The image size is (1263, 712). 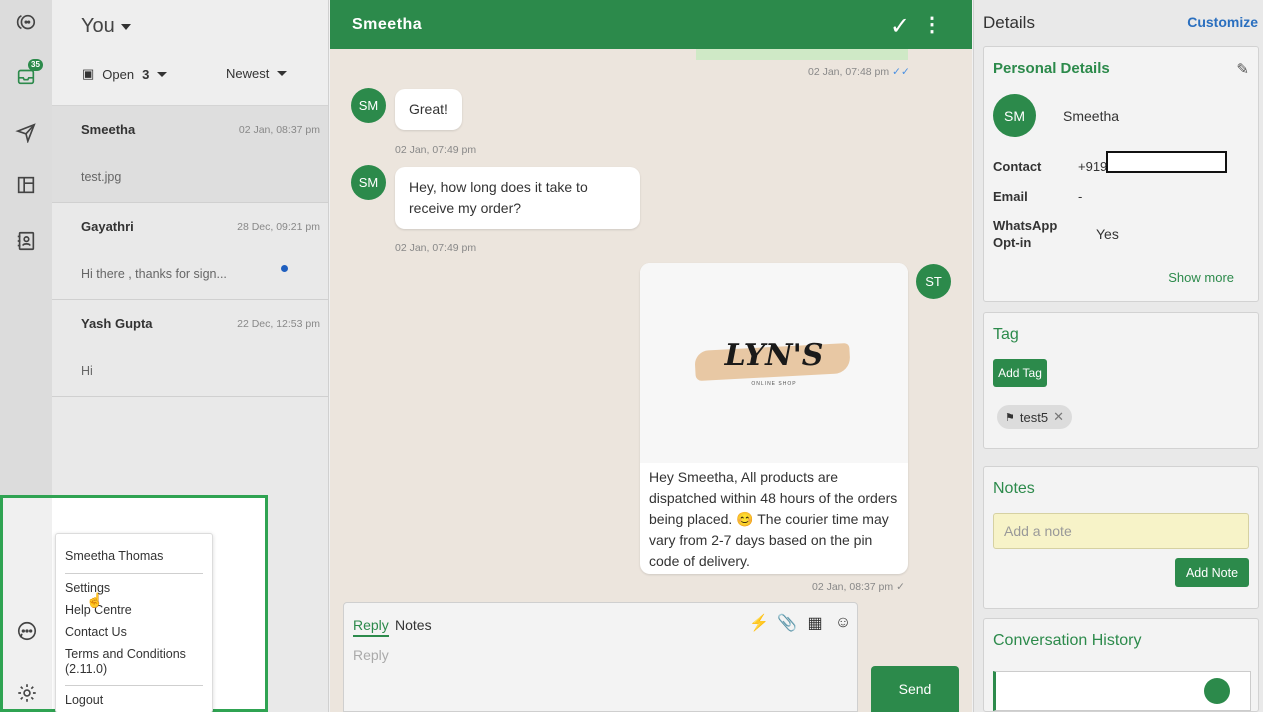 What do you see at coordinates (26, 76) in the screenshot?
I see `inbox-nav-button: 35` at bounding box center [26, 76].